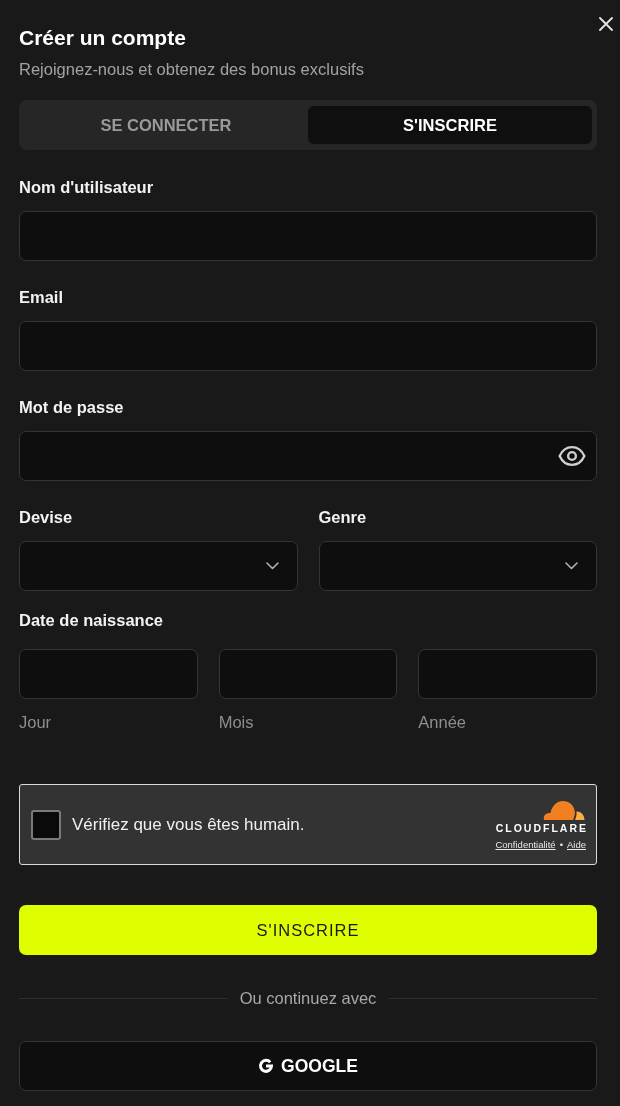  What do you see at coordinates (266, 1066) in the screenshot?
I see `g-logo-icon` at bounding box center [266, 1066].